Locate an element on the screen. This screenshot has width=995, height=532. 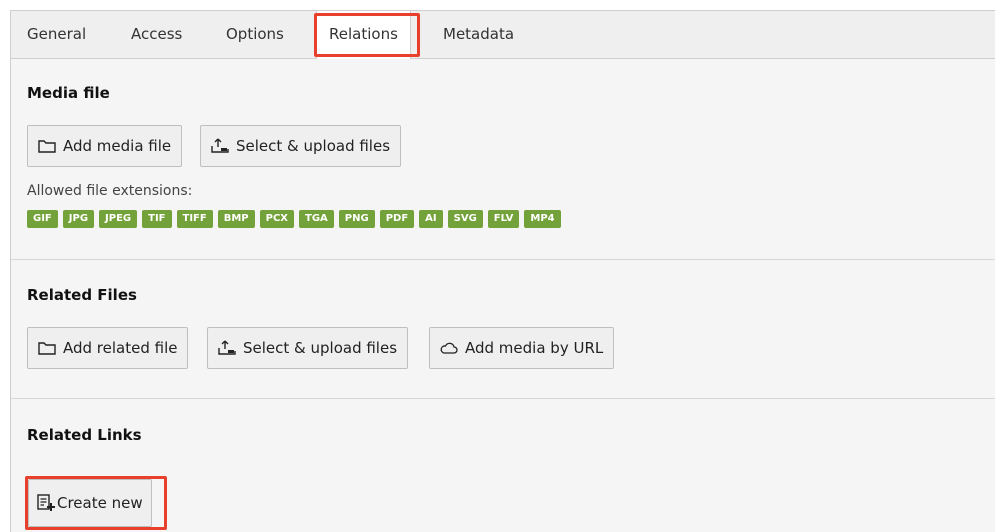
tab-options: Options is located at coordinates (255, 34).